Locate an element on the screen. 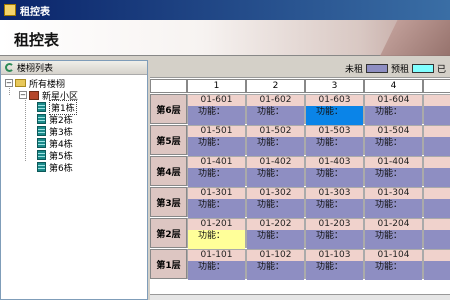 The image size is (450, 300). column-header: 2 is located at coordinates (275, 86).